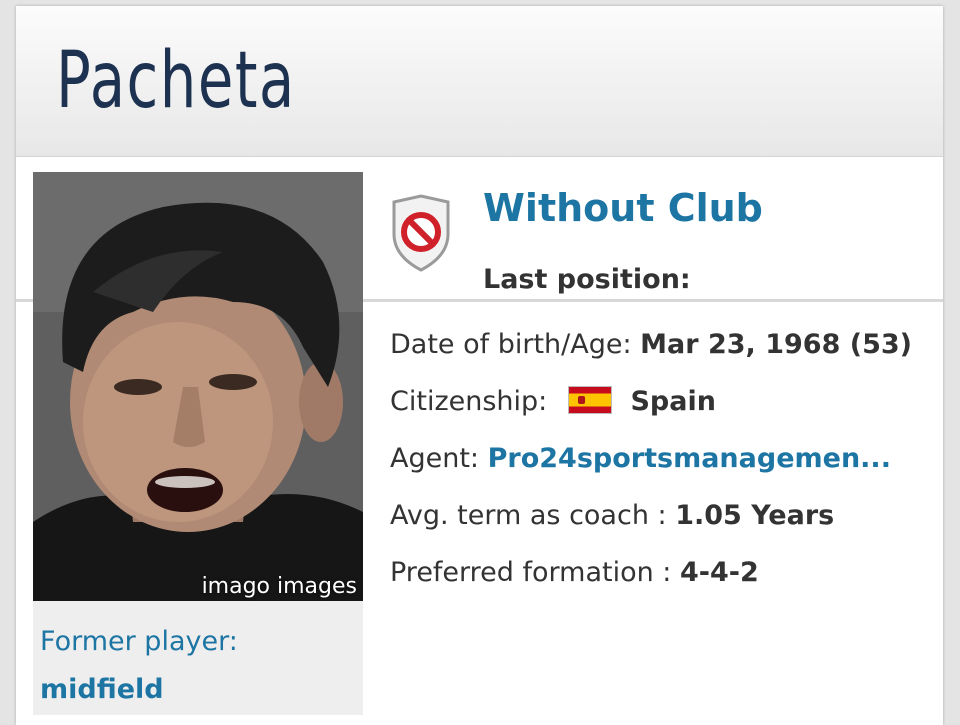 The width and height of the screenshot is (960, 725). I want to click on avg-term-value: 1.05 Years, so click(755, 515).